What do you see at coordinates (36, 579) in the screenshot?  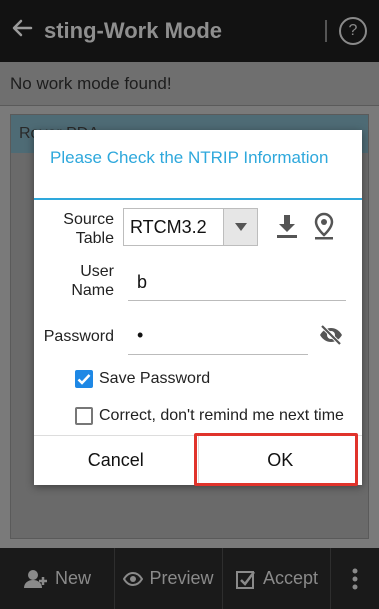 I see `add-user-icon` at bounding box center [36, 579].